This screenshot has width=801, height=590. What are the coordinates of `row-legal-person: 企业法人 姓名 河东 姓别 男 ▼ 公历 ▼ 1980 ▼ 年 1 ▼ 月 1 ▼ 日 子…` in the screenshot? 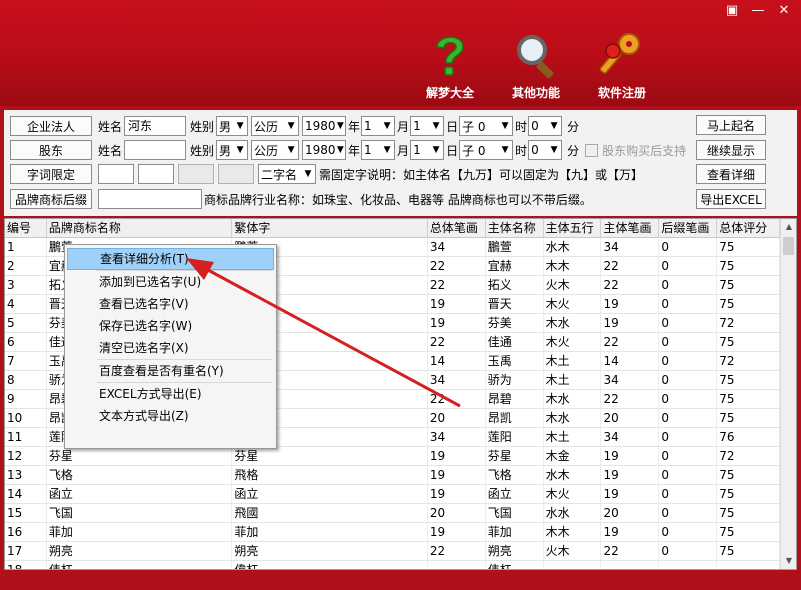 It's located at (294, 126).